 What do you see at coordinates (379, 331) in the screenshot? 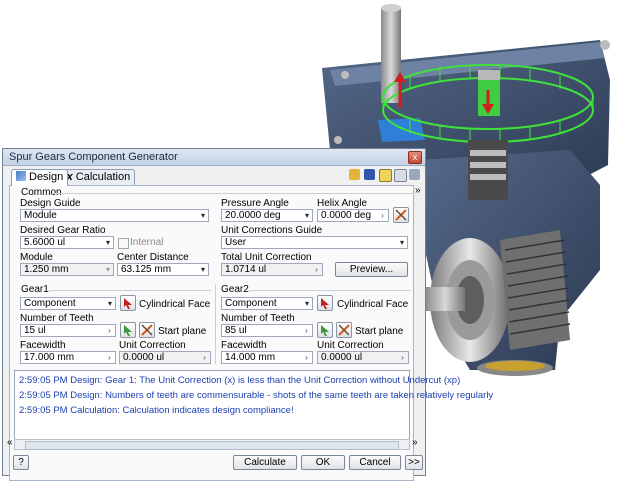
I see `gear2-start-plane-label: Start plane` at bounding box center [379, 331].